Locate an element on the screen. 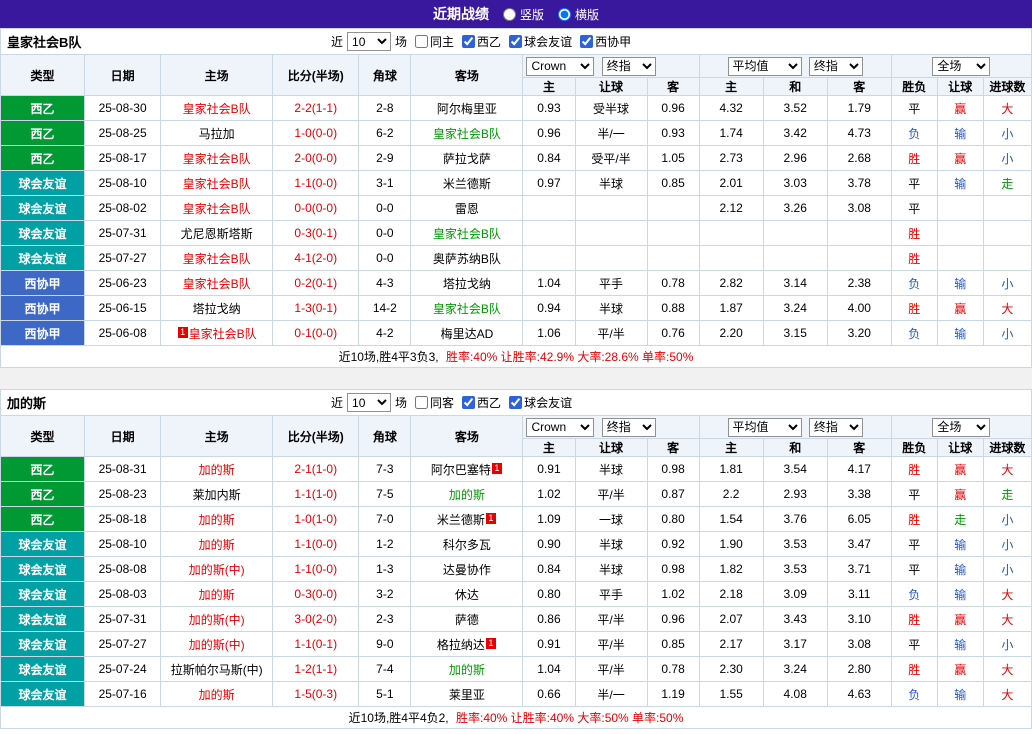  match-score: 2-0(0-0) is located at coordinates (316, 158).